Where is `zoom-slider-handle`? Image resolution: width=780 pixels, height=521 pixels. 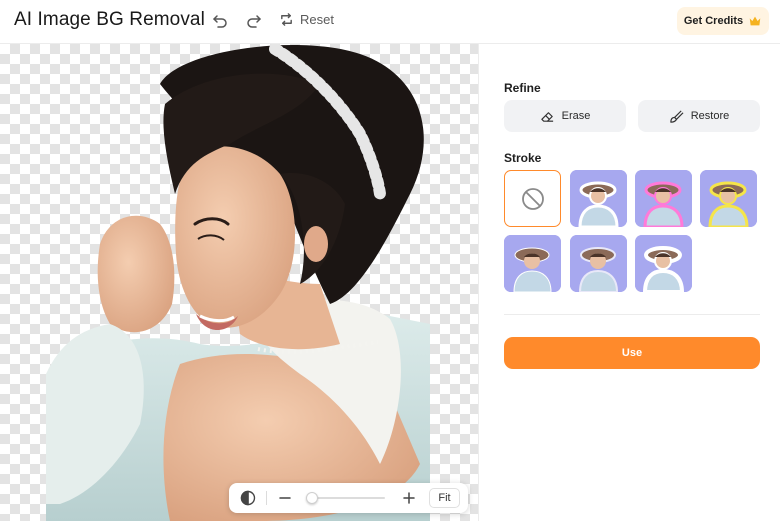 zoom-slider-handle is located at coordinates (312, 498).